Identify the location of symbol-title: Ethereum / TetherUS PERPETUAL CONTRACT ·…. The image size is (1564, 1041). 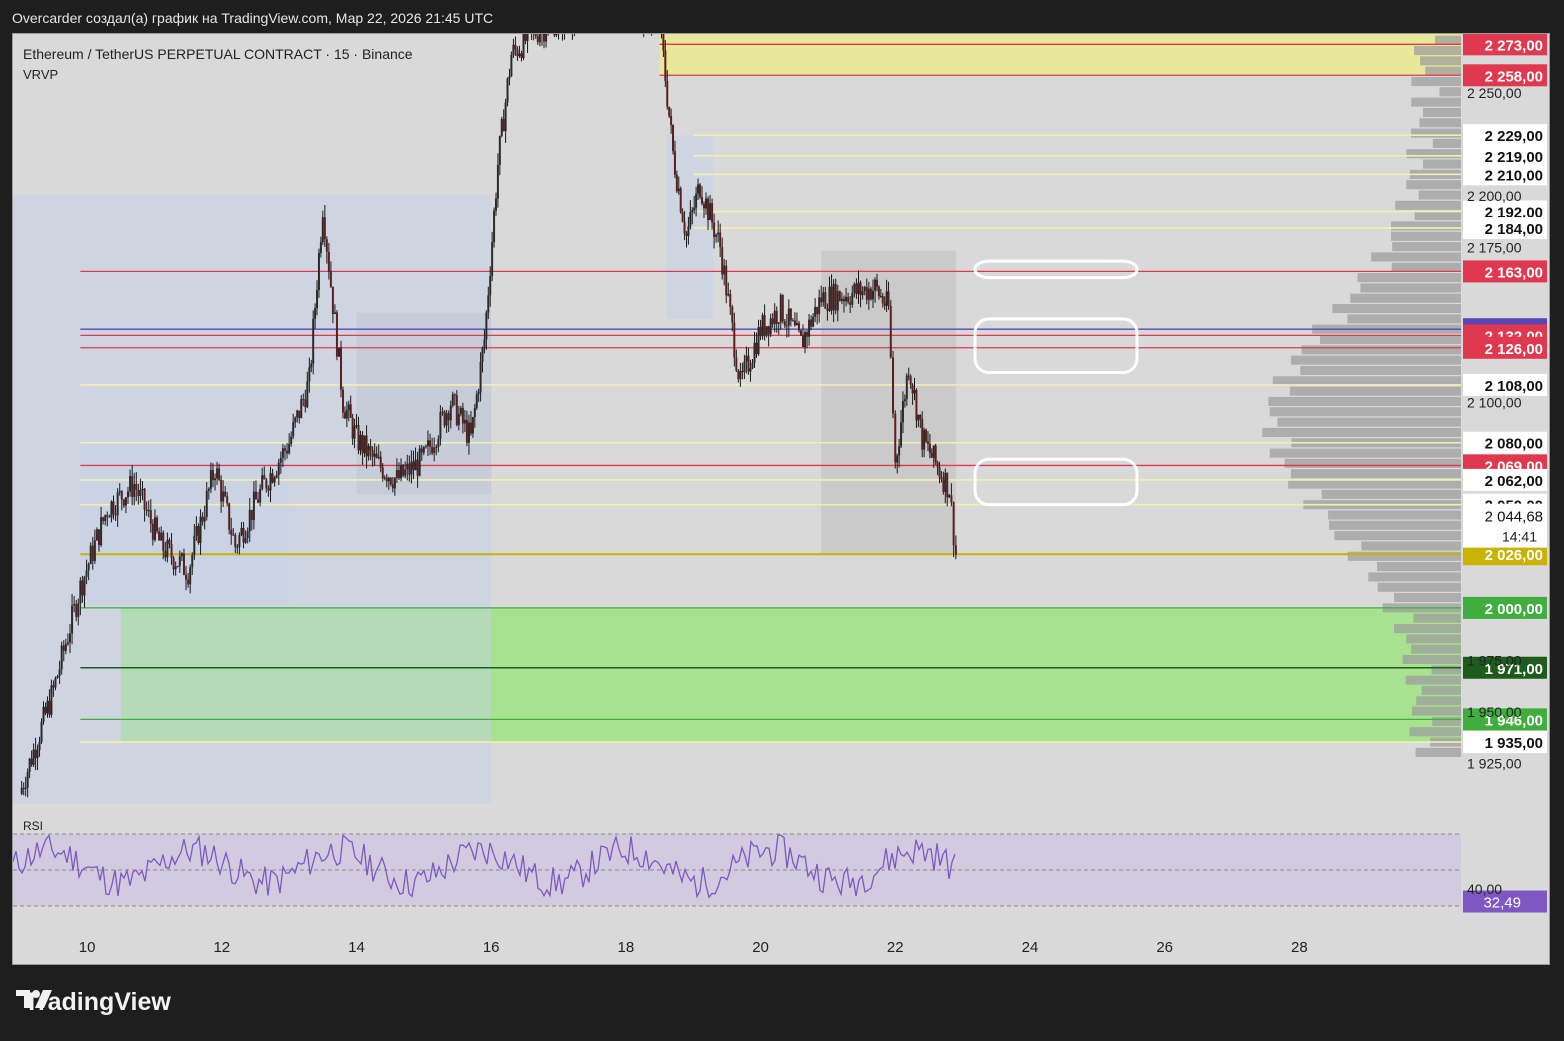
(218, 54).